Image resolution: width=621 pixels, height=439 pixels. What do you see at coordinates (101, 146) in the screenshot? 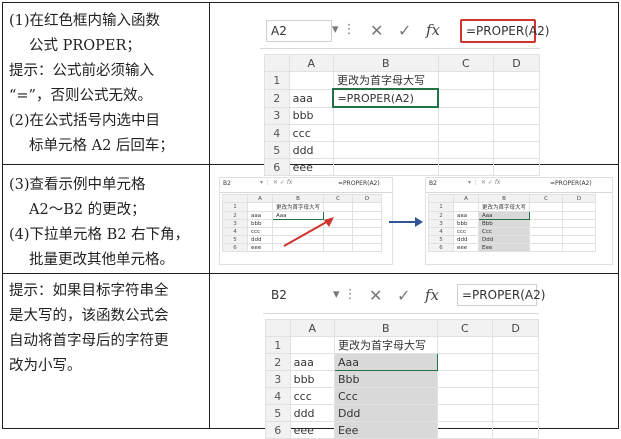
I see `instruction-line: 标单元格 A2 后回车；` at bounding box center [101, 146].